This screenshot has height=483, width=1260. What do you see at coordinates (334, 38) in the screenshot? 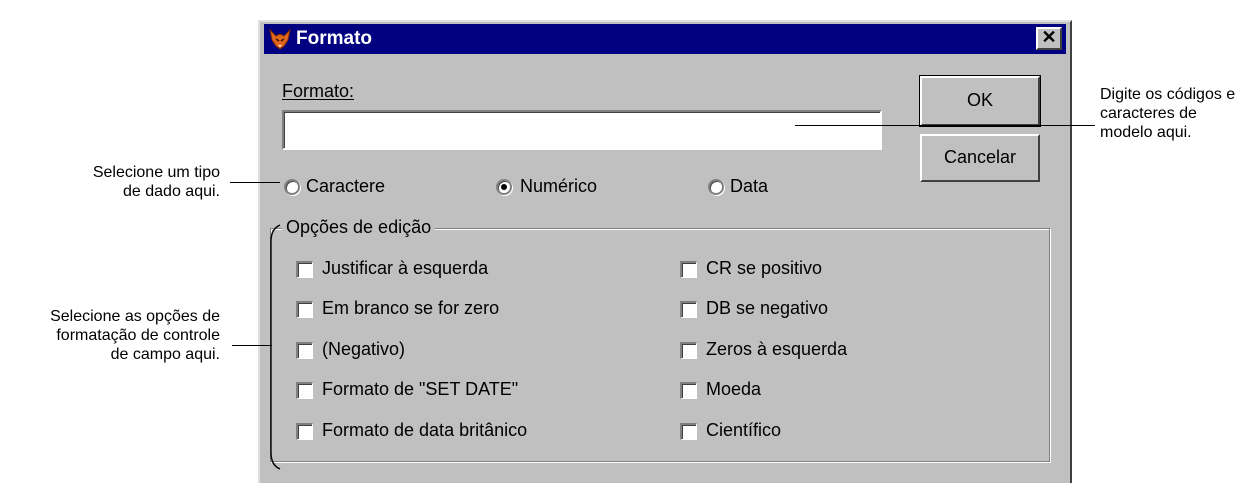
I see `dialog-title: Formato` at bounding box center [334, 38].